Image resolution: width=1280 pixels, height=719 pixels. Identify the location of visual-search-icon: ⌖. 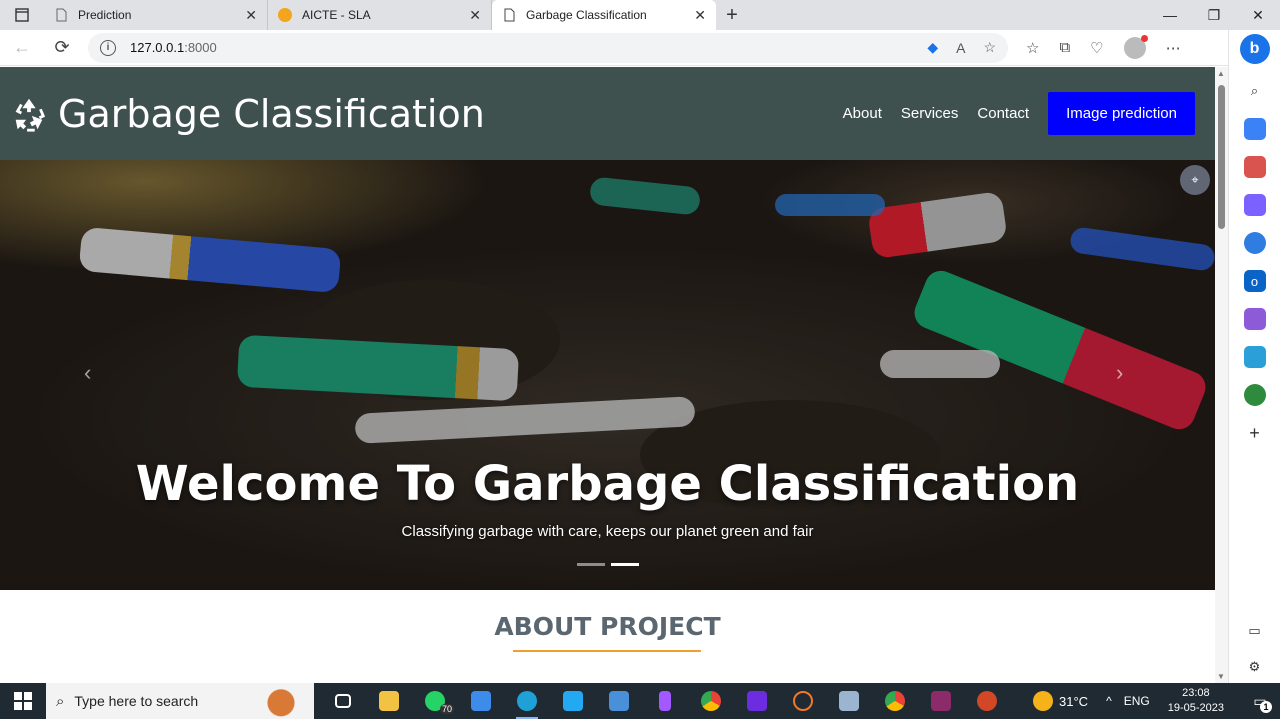
(1195, 180).